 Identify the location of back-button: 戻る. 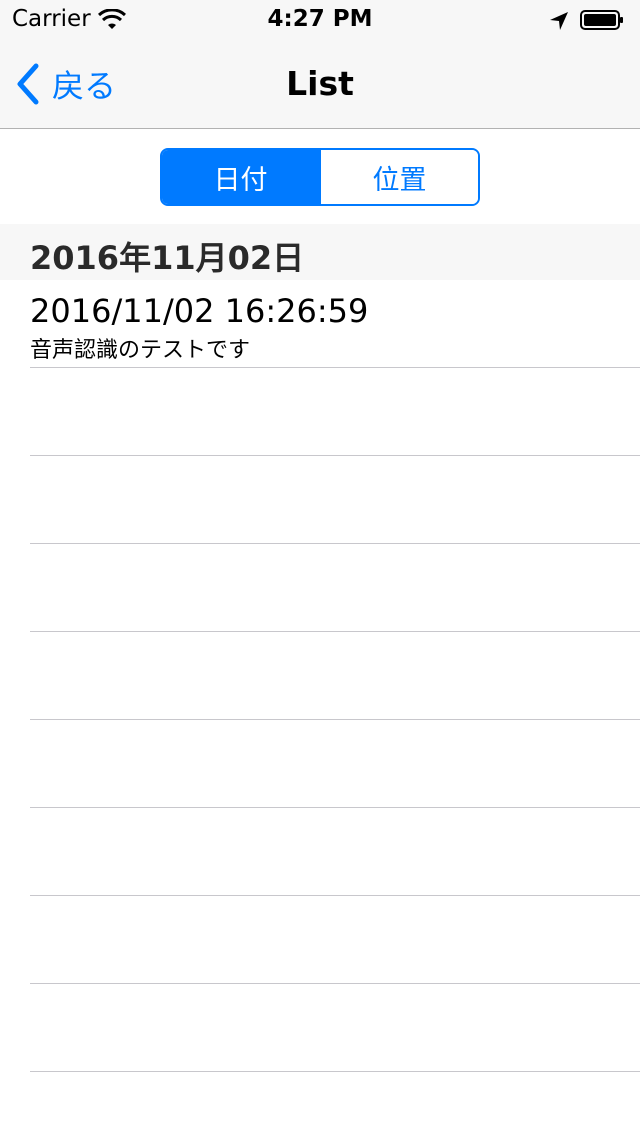
(65, 84).